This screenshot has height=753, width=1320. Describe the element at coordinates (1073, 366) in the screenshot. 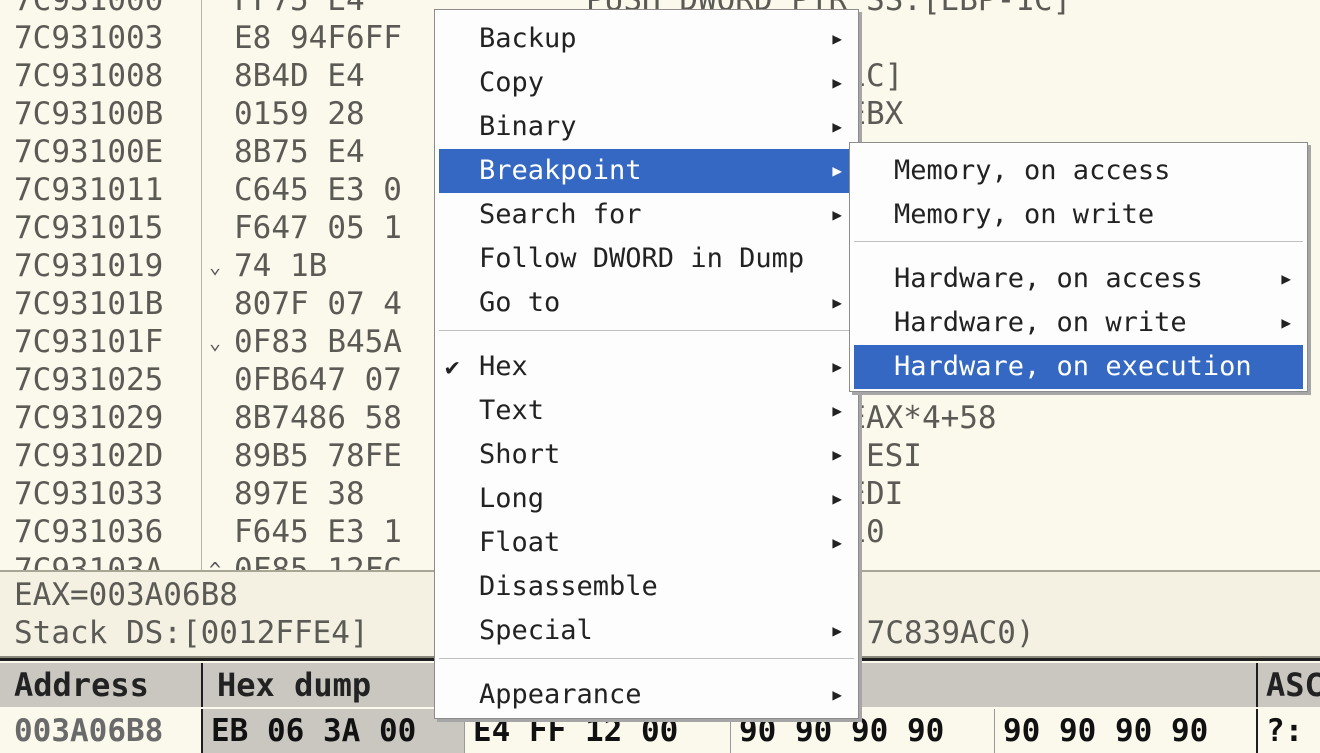

I see `menu-item-label: Hardware, on execution` at that location.